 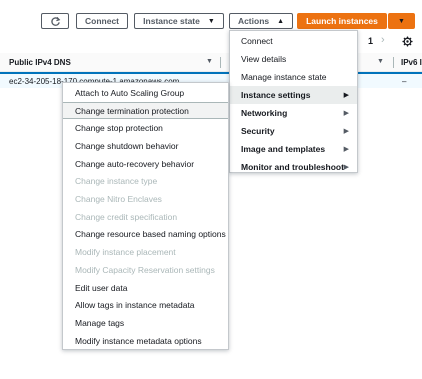 What do you see at coordinates (281, 21) in the screenshot?
I see `caret-up-icon: ▲` at bounding box center [281, 21].